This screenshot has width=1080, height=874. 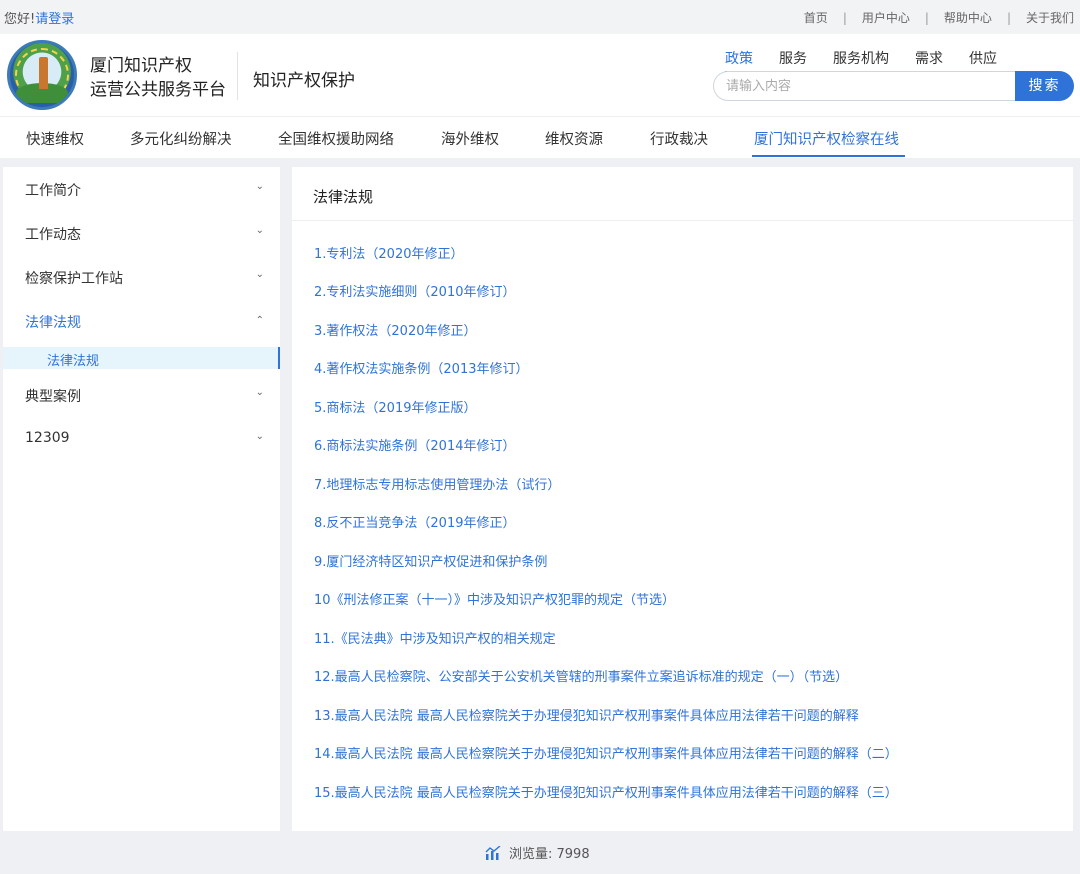 I want to click on sidebar-item-label: 12309, so click(x=47, y=438).